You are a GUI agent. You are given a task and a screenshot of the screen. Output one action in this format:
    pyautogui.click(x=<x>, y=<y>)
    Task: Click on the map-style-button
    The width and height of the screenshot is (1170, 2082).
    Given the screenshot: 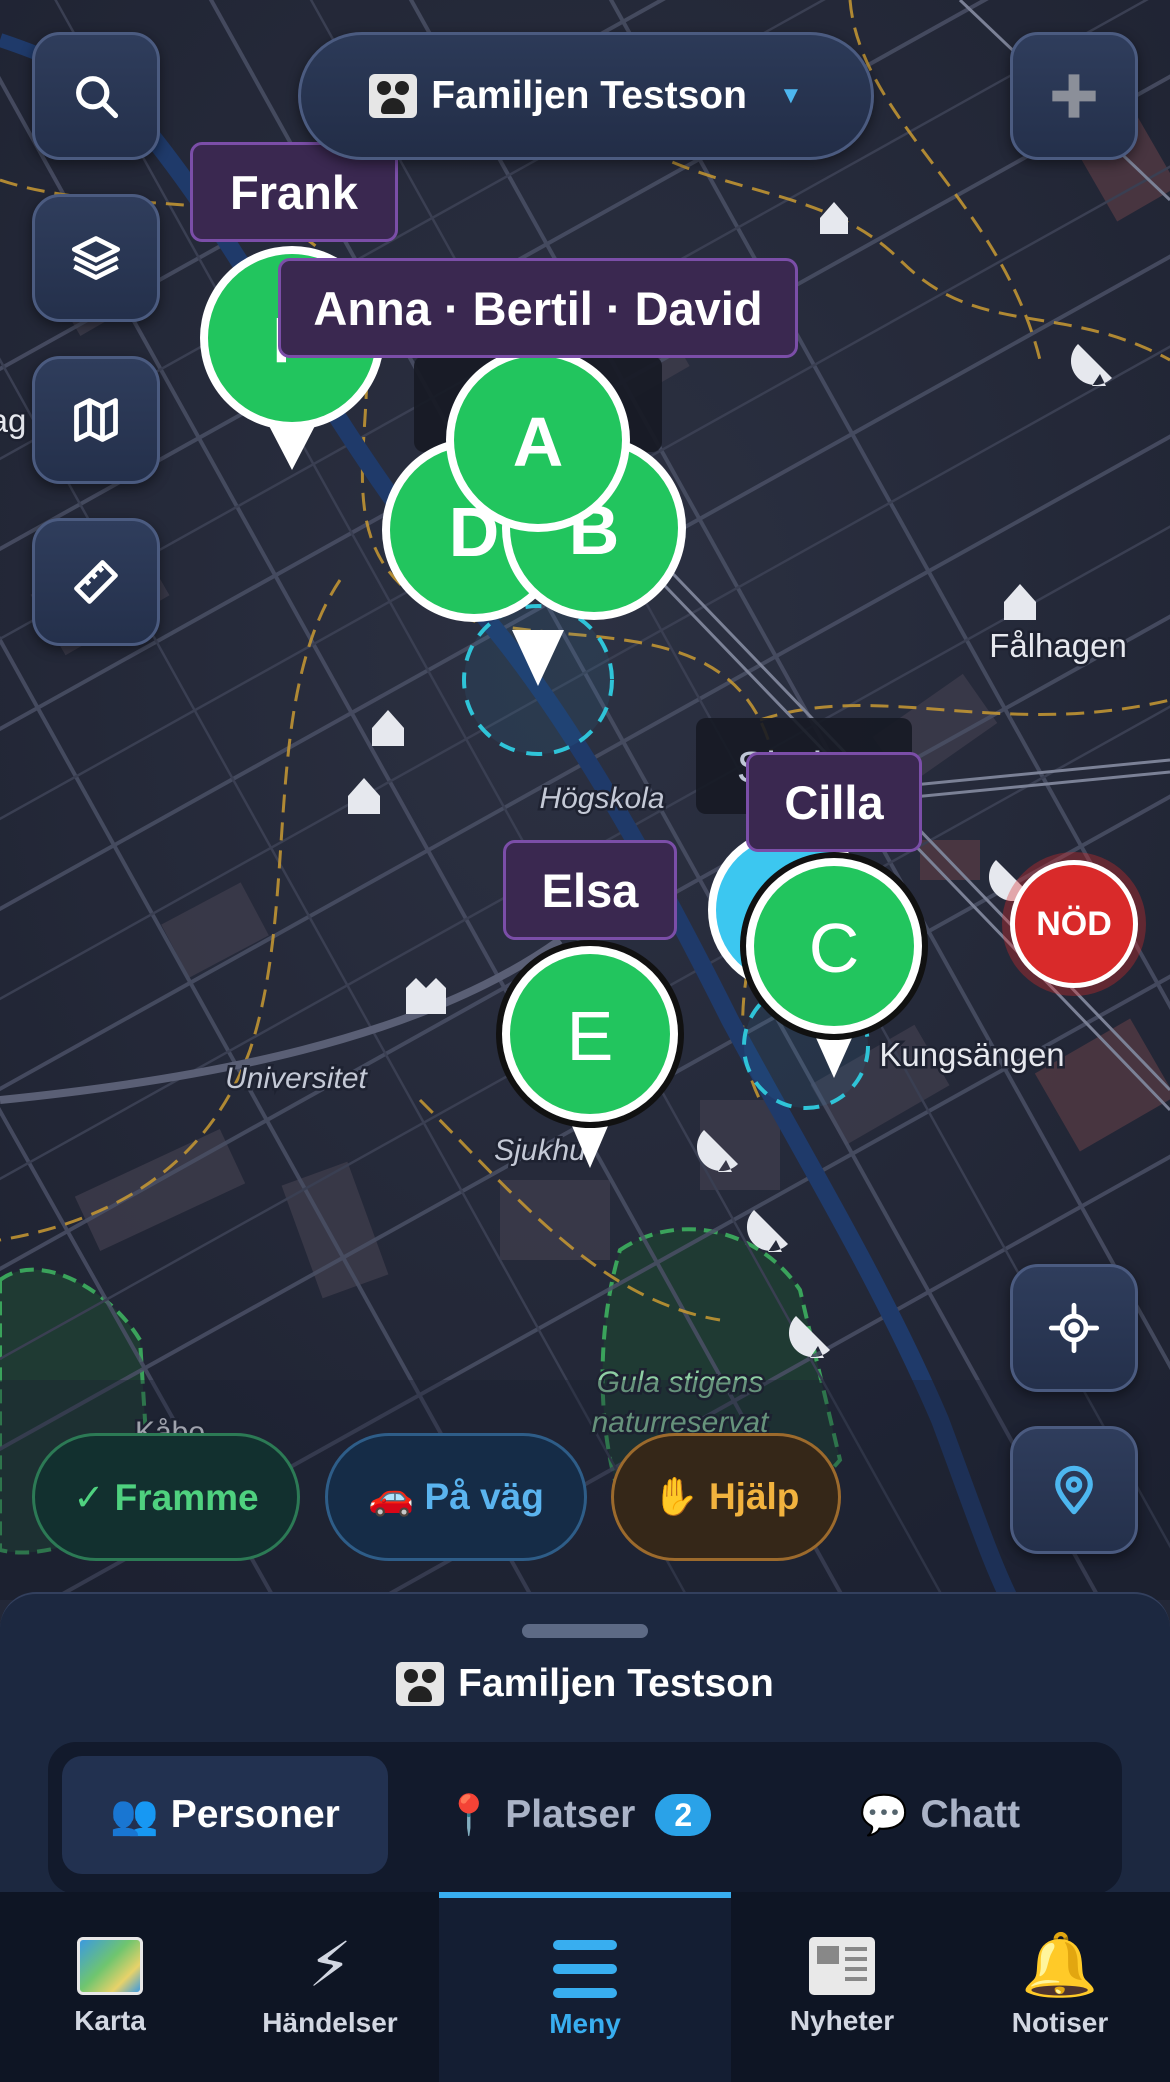 What is the action you would take?
    pyautogui.click(x=96, y=420)
    